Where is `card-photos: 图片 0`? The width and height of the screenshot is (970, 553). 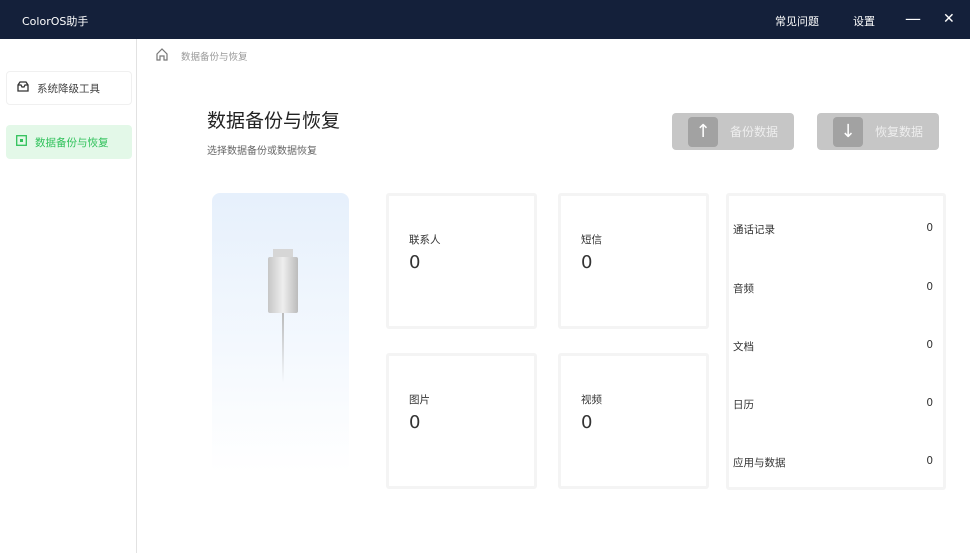
card-photos: 图片 0 is located at coordinates (461, 421).